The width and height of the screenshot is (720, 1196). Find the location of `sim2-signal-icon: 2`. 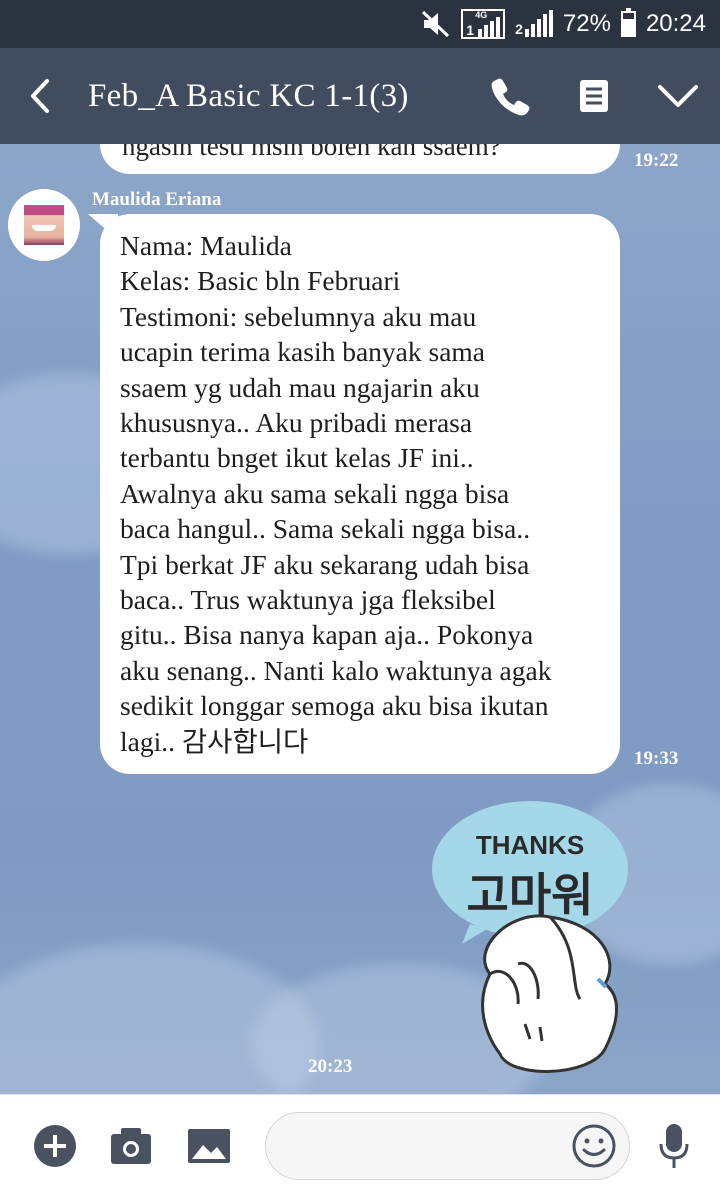

sim2-signal-icon: 2 is located at coordinates (534, 23).